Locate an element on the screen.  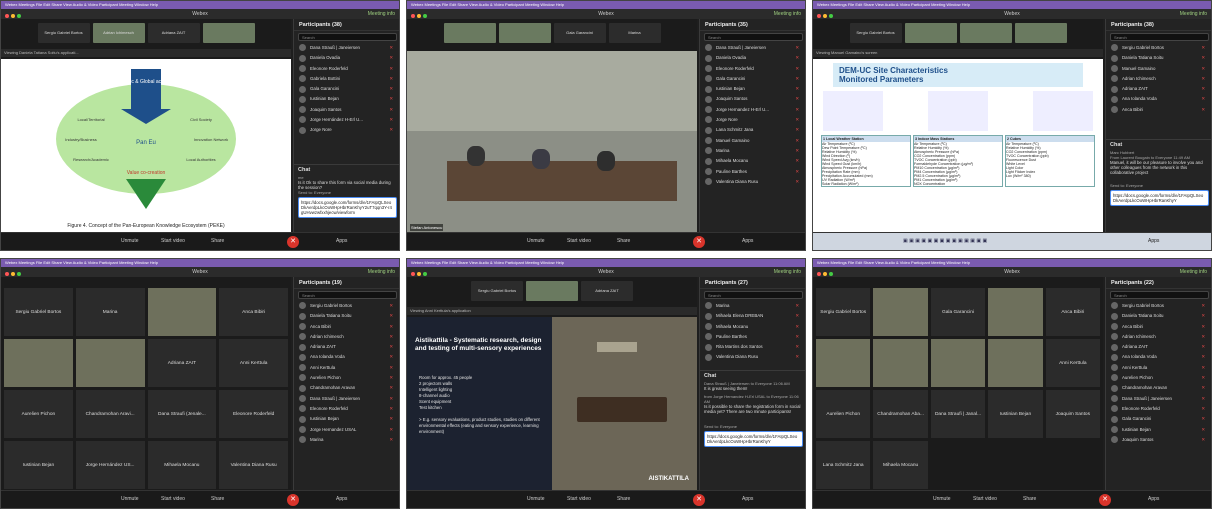
video-tile: Marina is located at coordinates (110, 312).